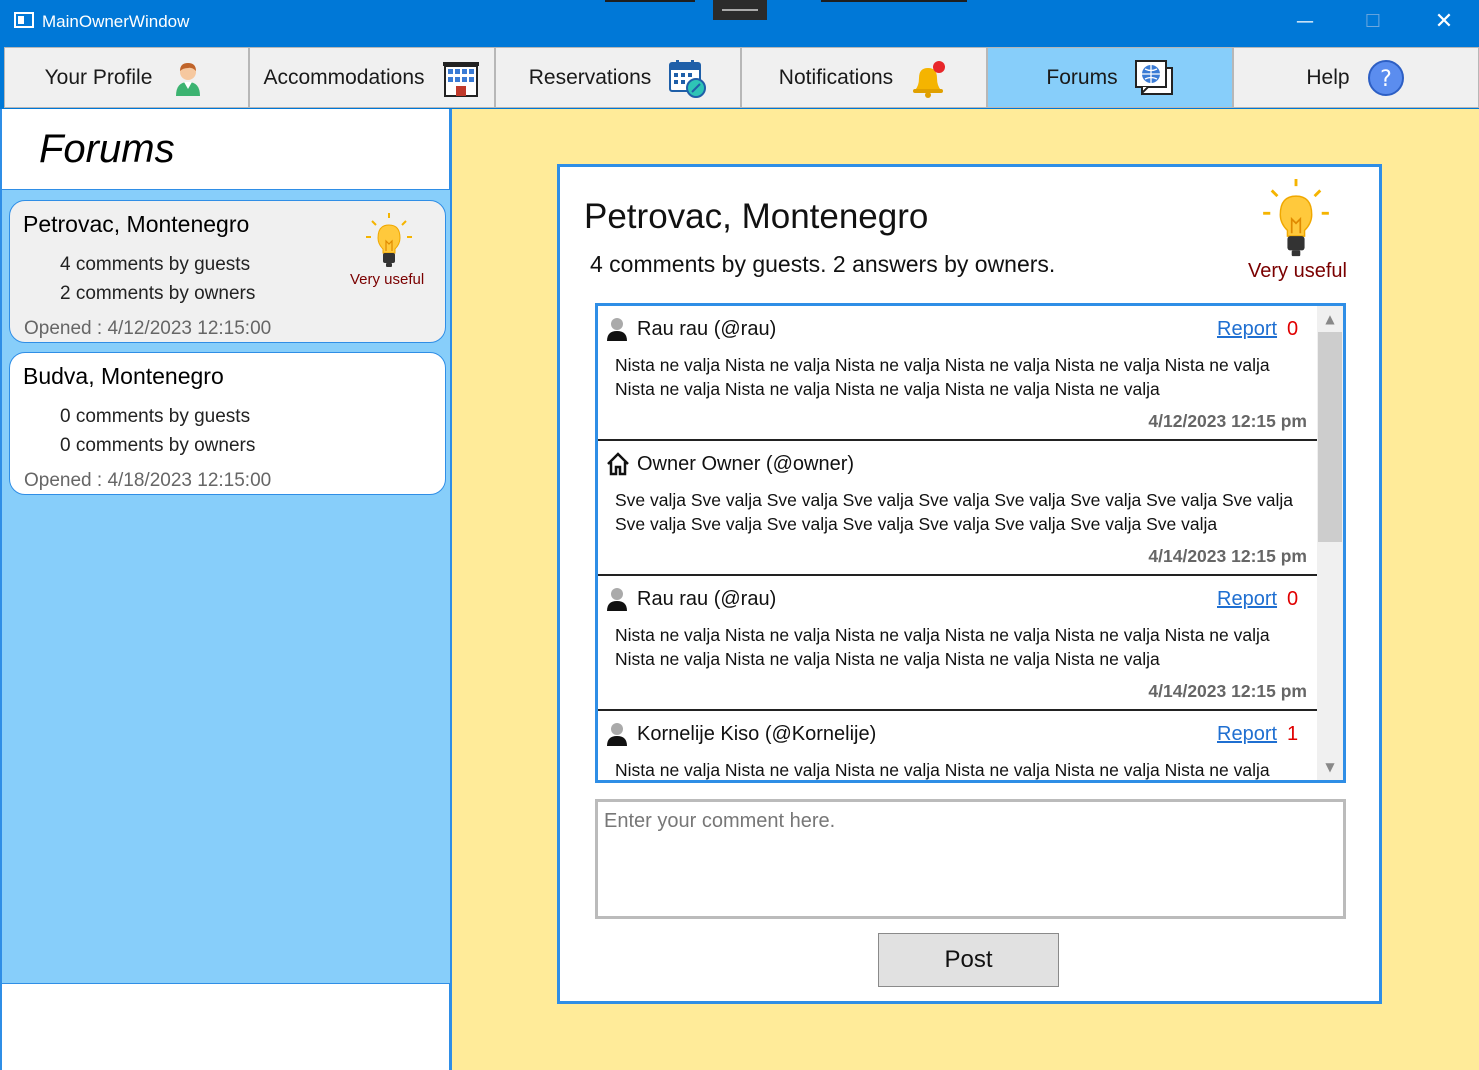 The width and height of the screenshot is (1479, 1070). I want to click on guest-comment-count: 4 comments by guests, so click(155, 264).